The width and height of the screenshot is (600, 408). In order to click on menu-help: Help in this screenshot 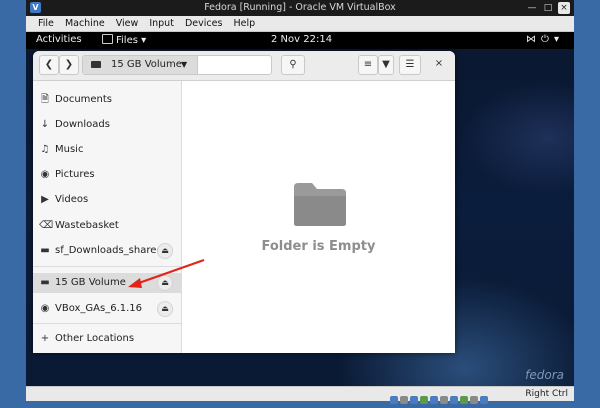, I will do `click(244, 23)`.